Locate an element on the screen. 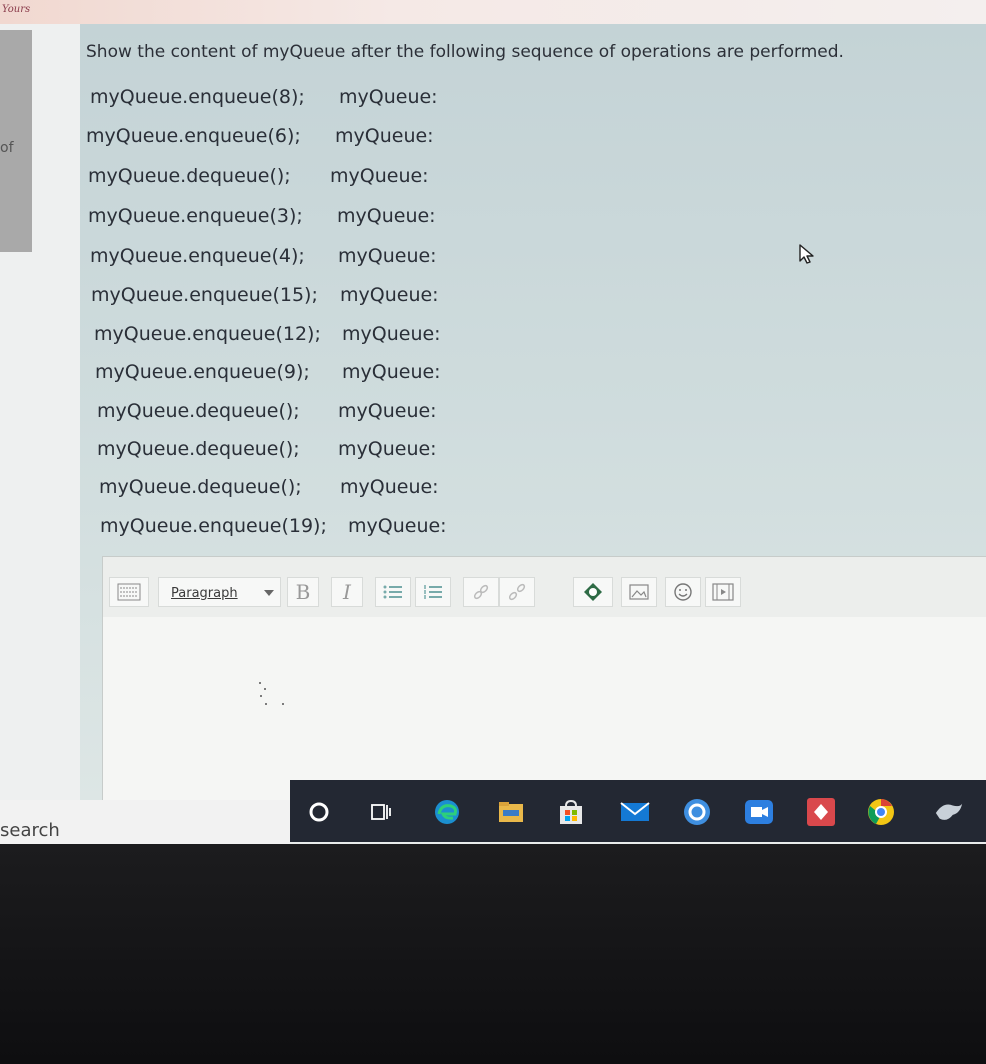 Image resolution: width=986 pixels, height=1064 pixels. app-bird-button is located at coordinates (949, 812).